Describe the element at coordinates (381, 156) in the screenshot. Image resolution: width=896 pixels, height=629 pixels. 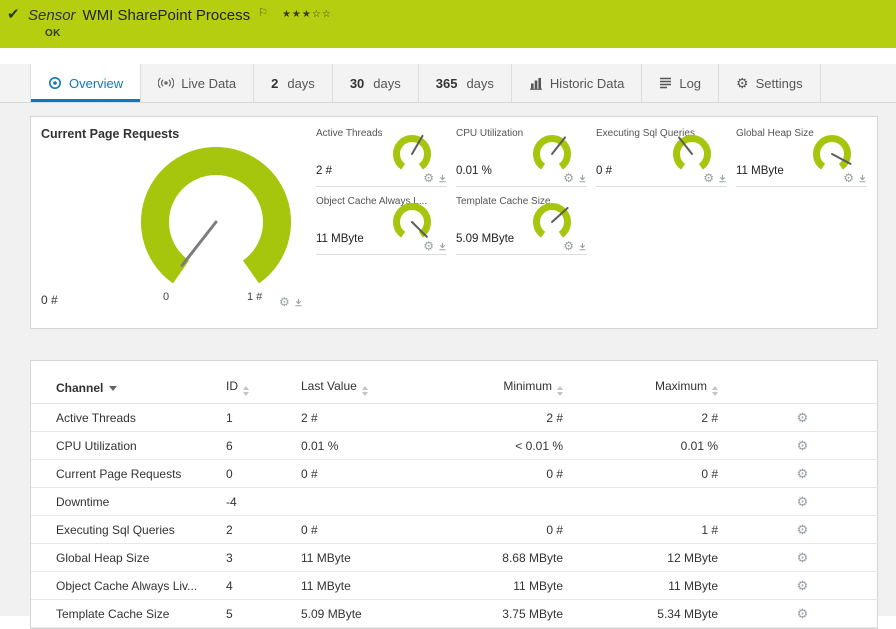
I see `small-gauge-cell-active-threads: Active Threads 2 # ⚙` at that location.